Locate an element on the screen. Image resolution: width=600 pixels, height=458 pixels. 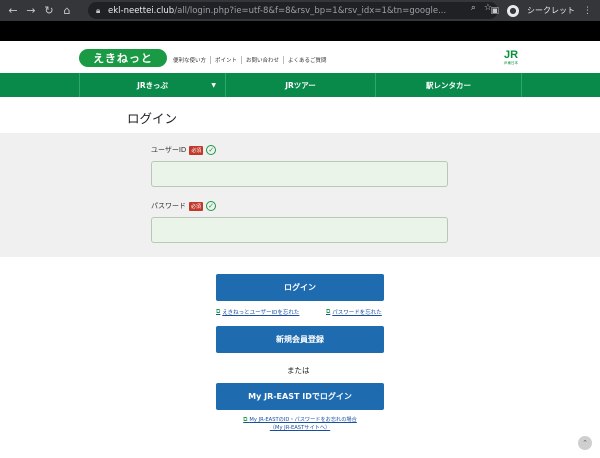
jreast-forgot-line1: ⧉ My JR-EASTのID・パスワードをお忘れの場合 is located at coordinates (300, 420).